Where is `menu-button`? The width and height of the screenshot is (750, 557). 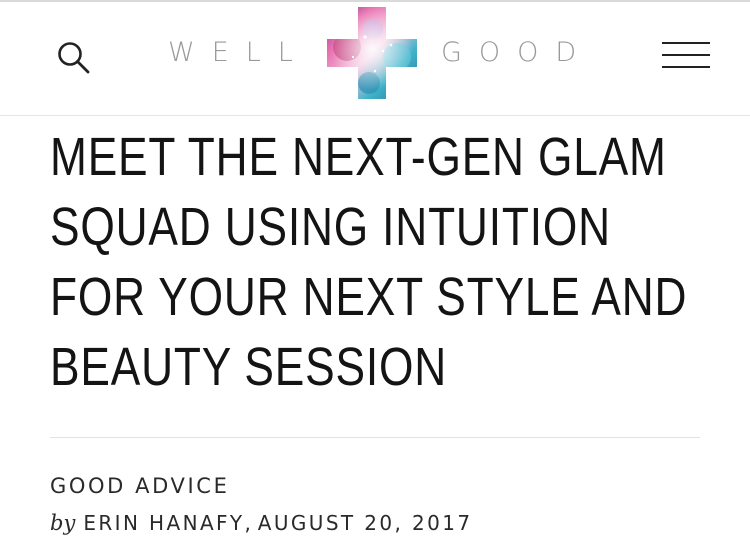 menu-button is located at coordinates (687, 57).